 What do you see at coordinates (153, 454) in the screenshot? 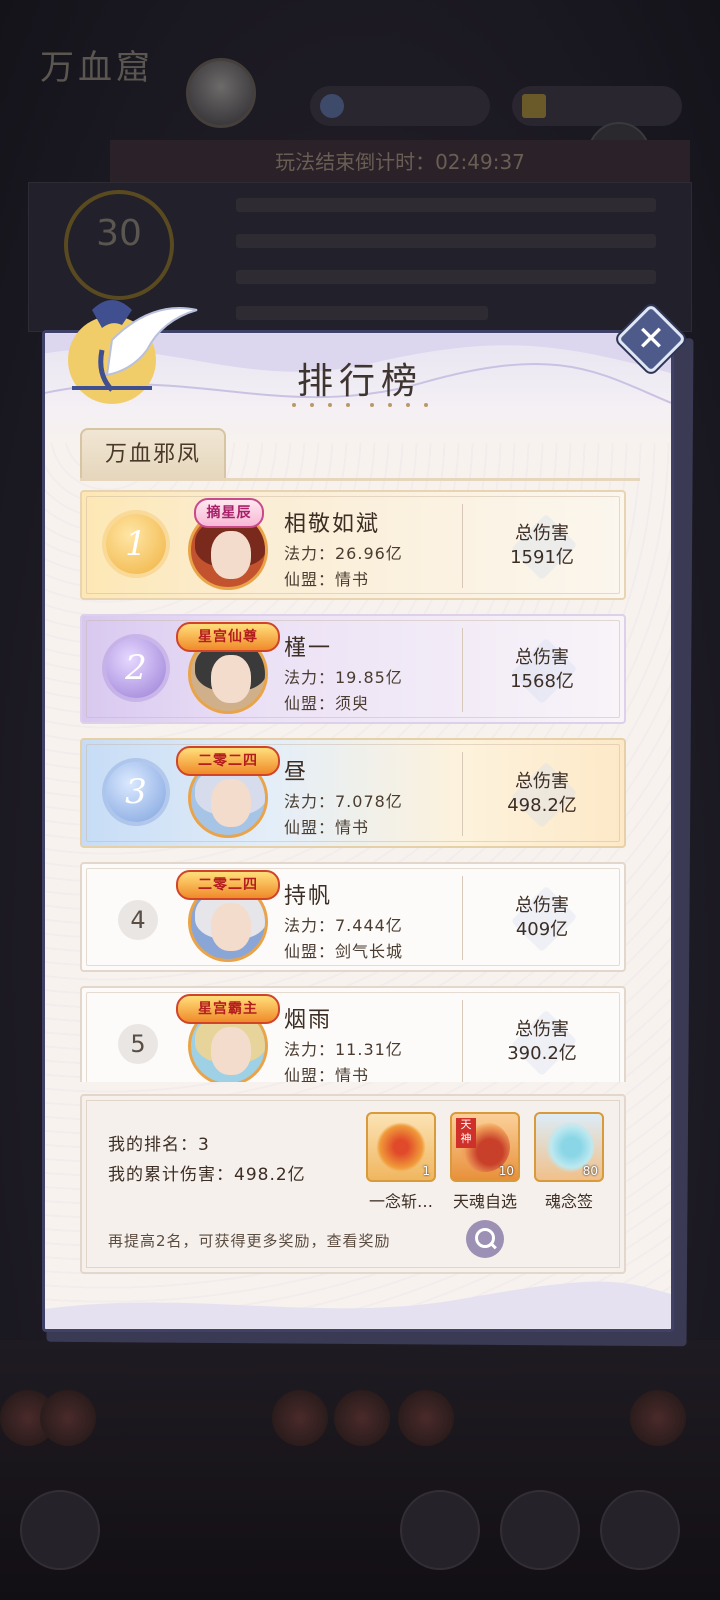
I see `tab-boss: 万血邪凤` at bounding box center [153, 454].